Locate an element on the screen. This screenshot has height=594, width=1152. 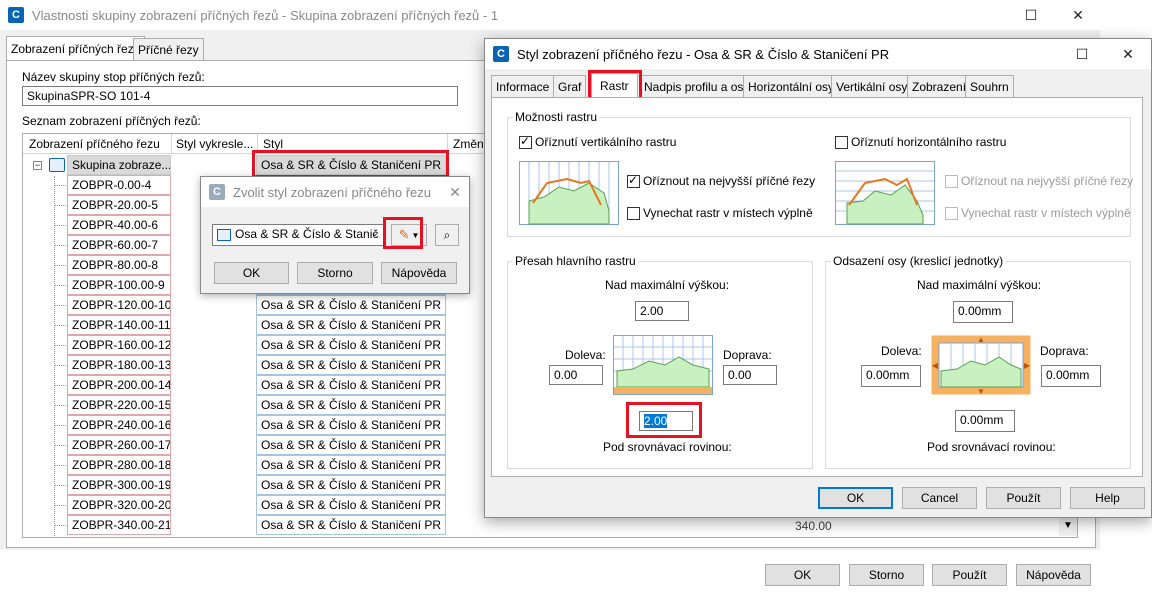
group-name-field: SkupinaSPR-SO 101-4 is located at coordinates (240, 96).